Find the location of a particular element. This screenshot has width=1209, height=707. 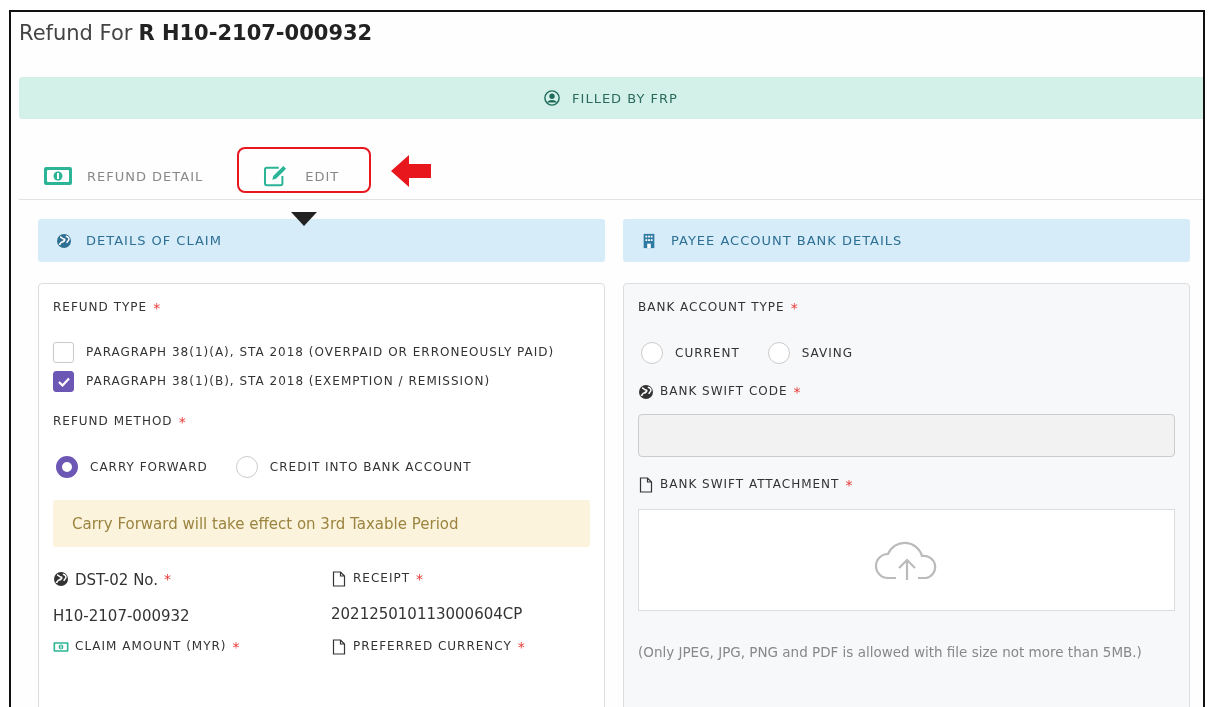

radio-label: CARRY FORWARD is located at coordinates (149, 467).